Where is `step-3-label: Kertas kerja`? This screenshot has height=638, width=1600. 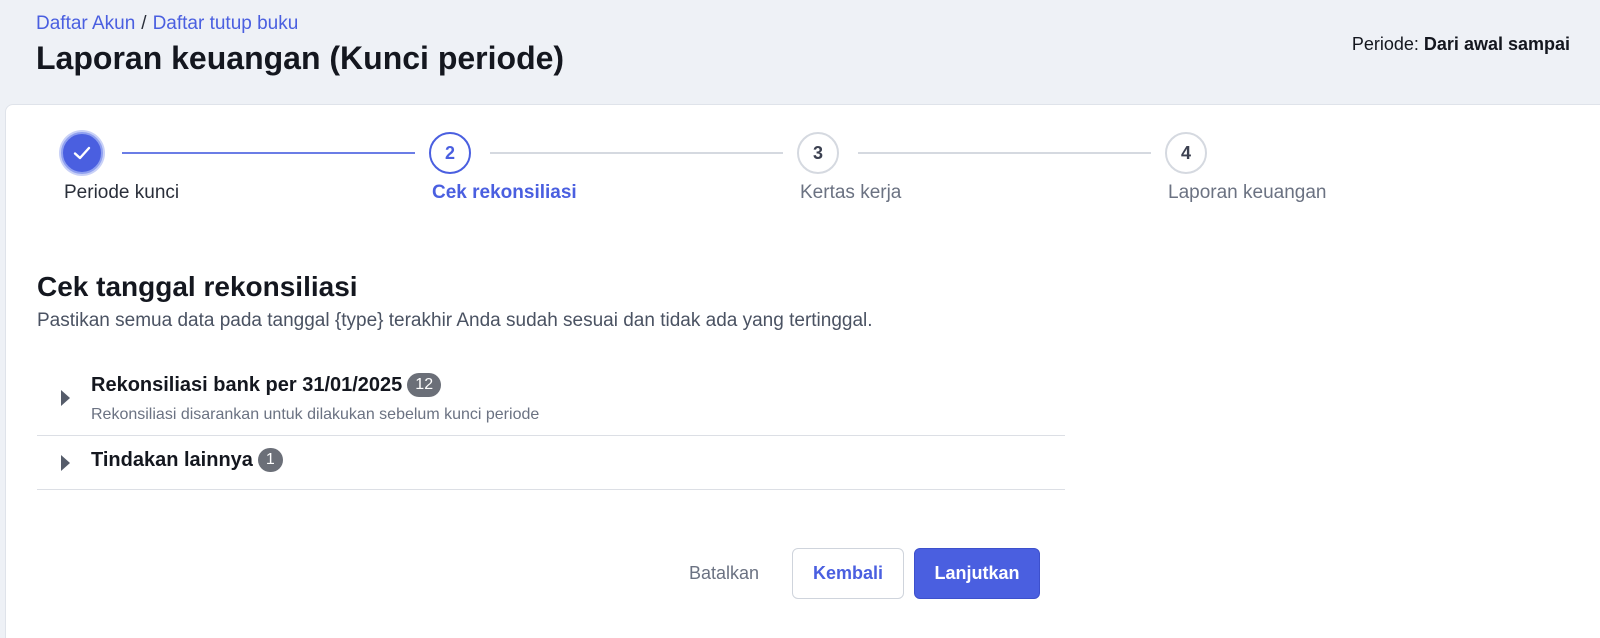
step-3-label: Kertas kerja is located at coordinates (851, 192).